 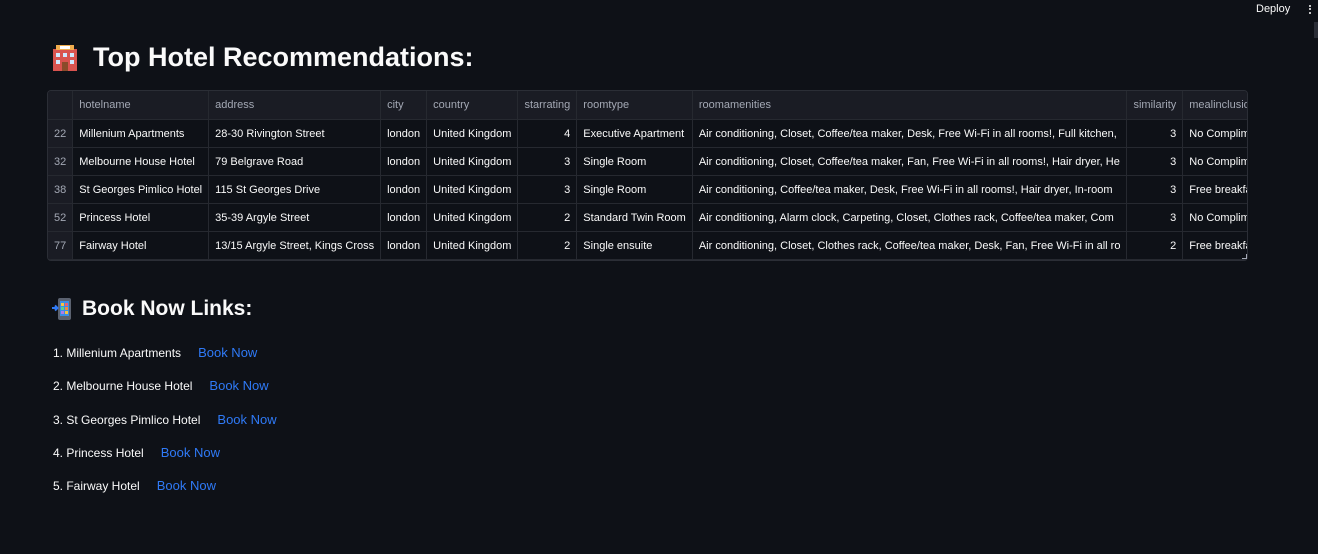 What do you see at coordinates (634, 245) in the screenshot?
I see `roomtype-cell: Single ensuite` at bounding box center [634, 245].